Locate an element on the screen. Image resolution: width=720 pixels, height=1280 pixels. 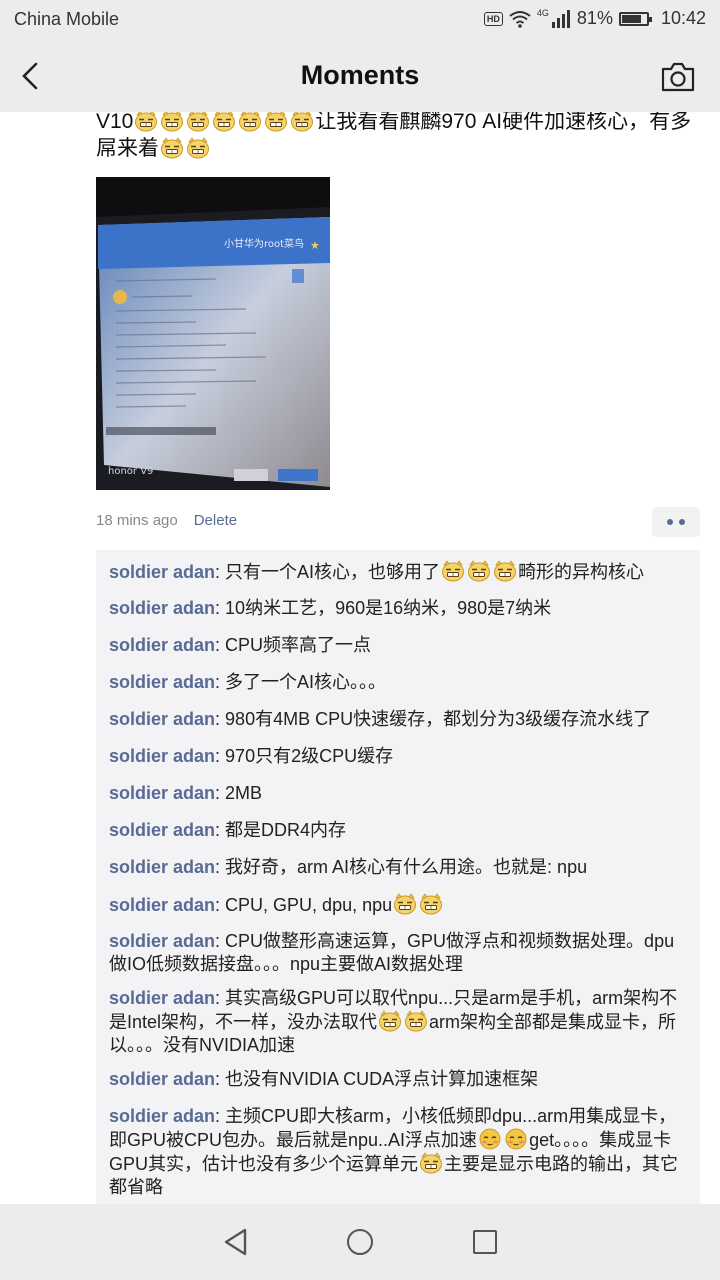
comment-item: soldier adan: 970只有2级CPU缓存 is located at coordinates (399, 756).